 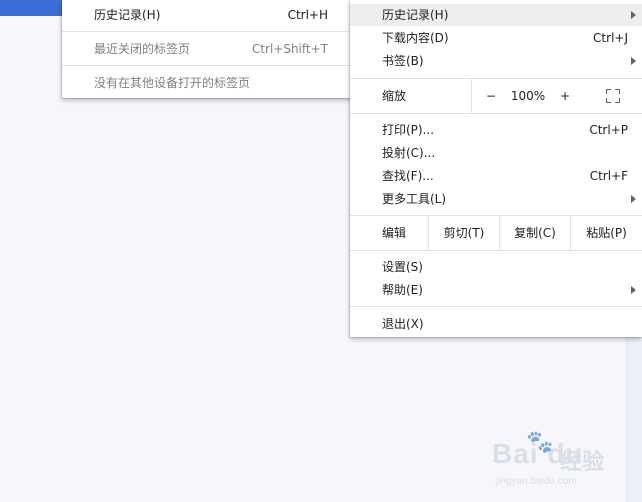 I want to click on shortcut-text: Ctrl+F, so click(x=608, y=176).